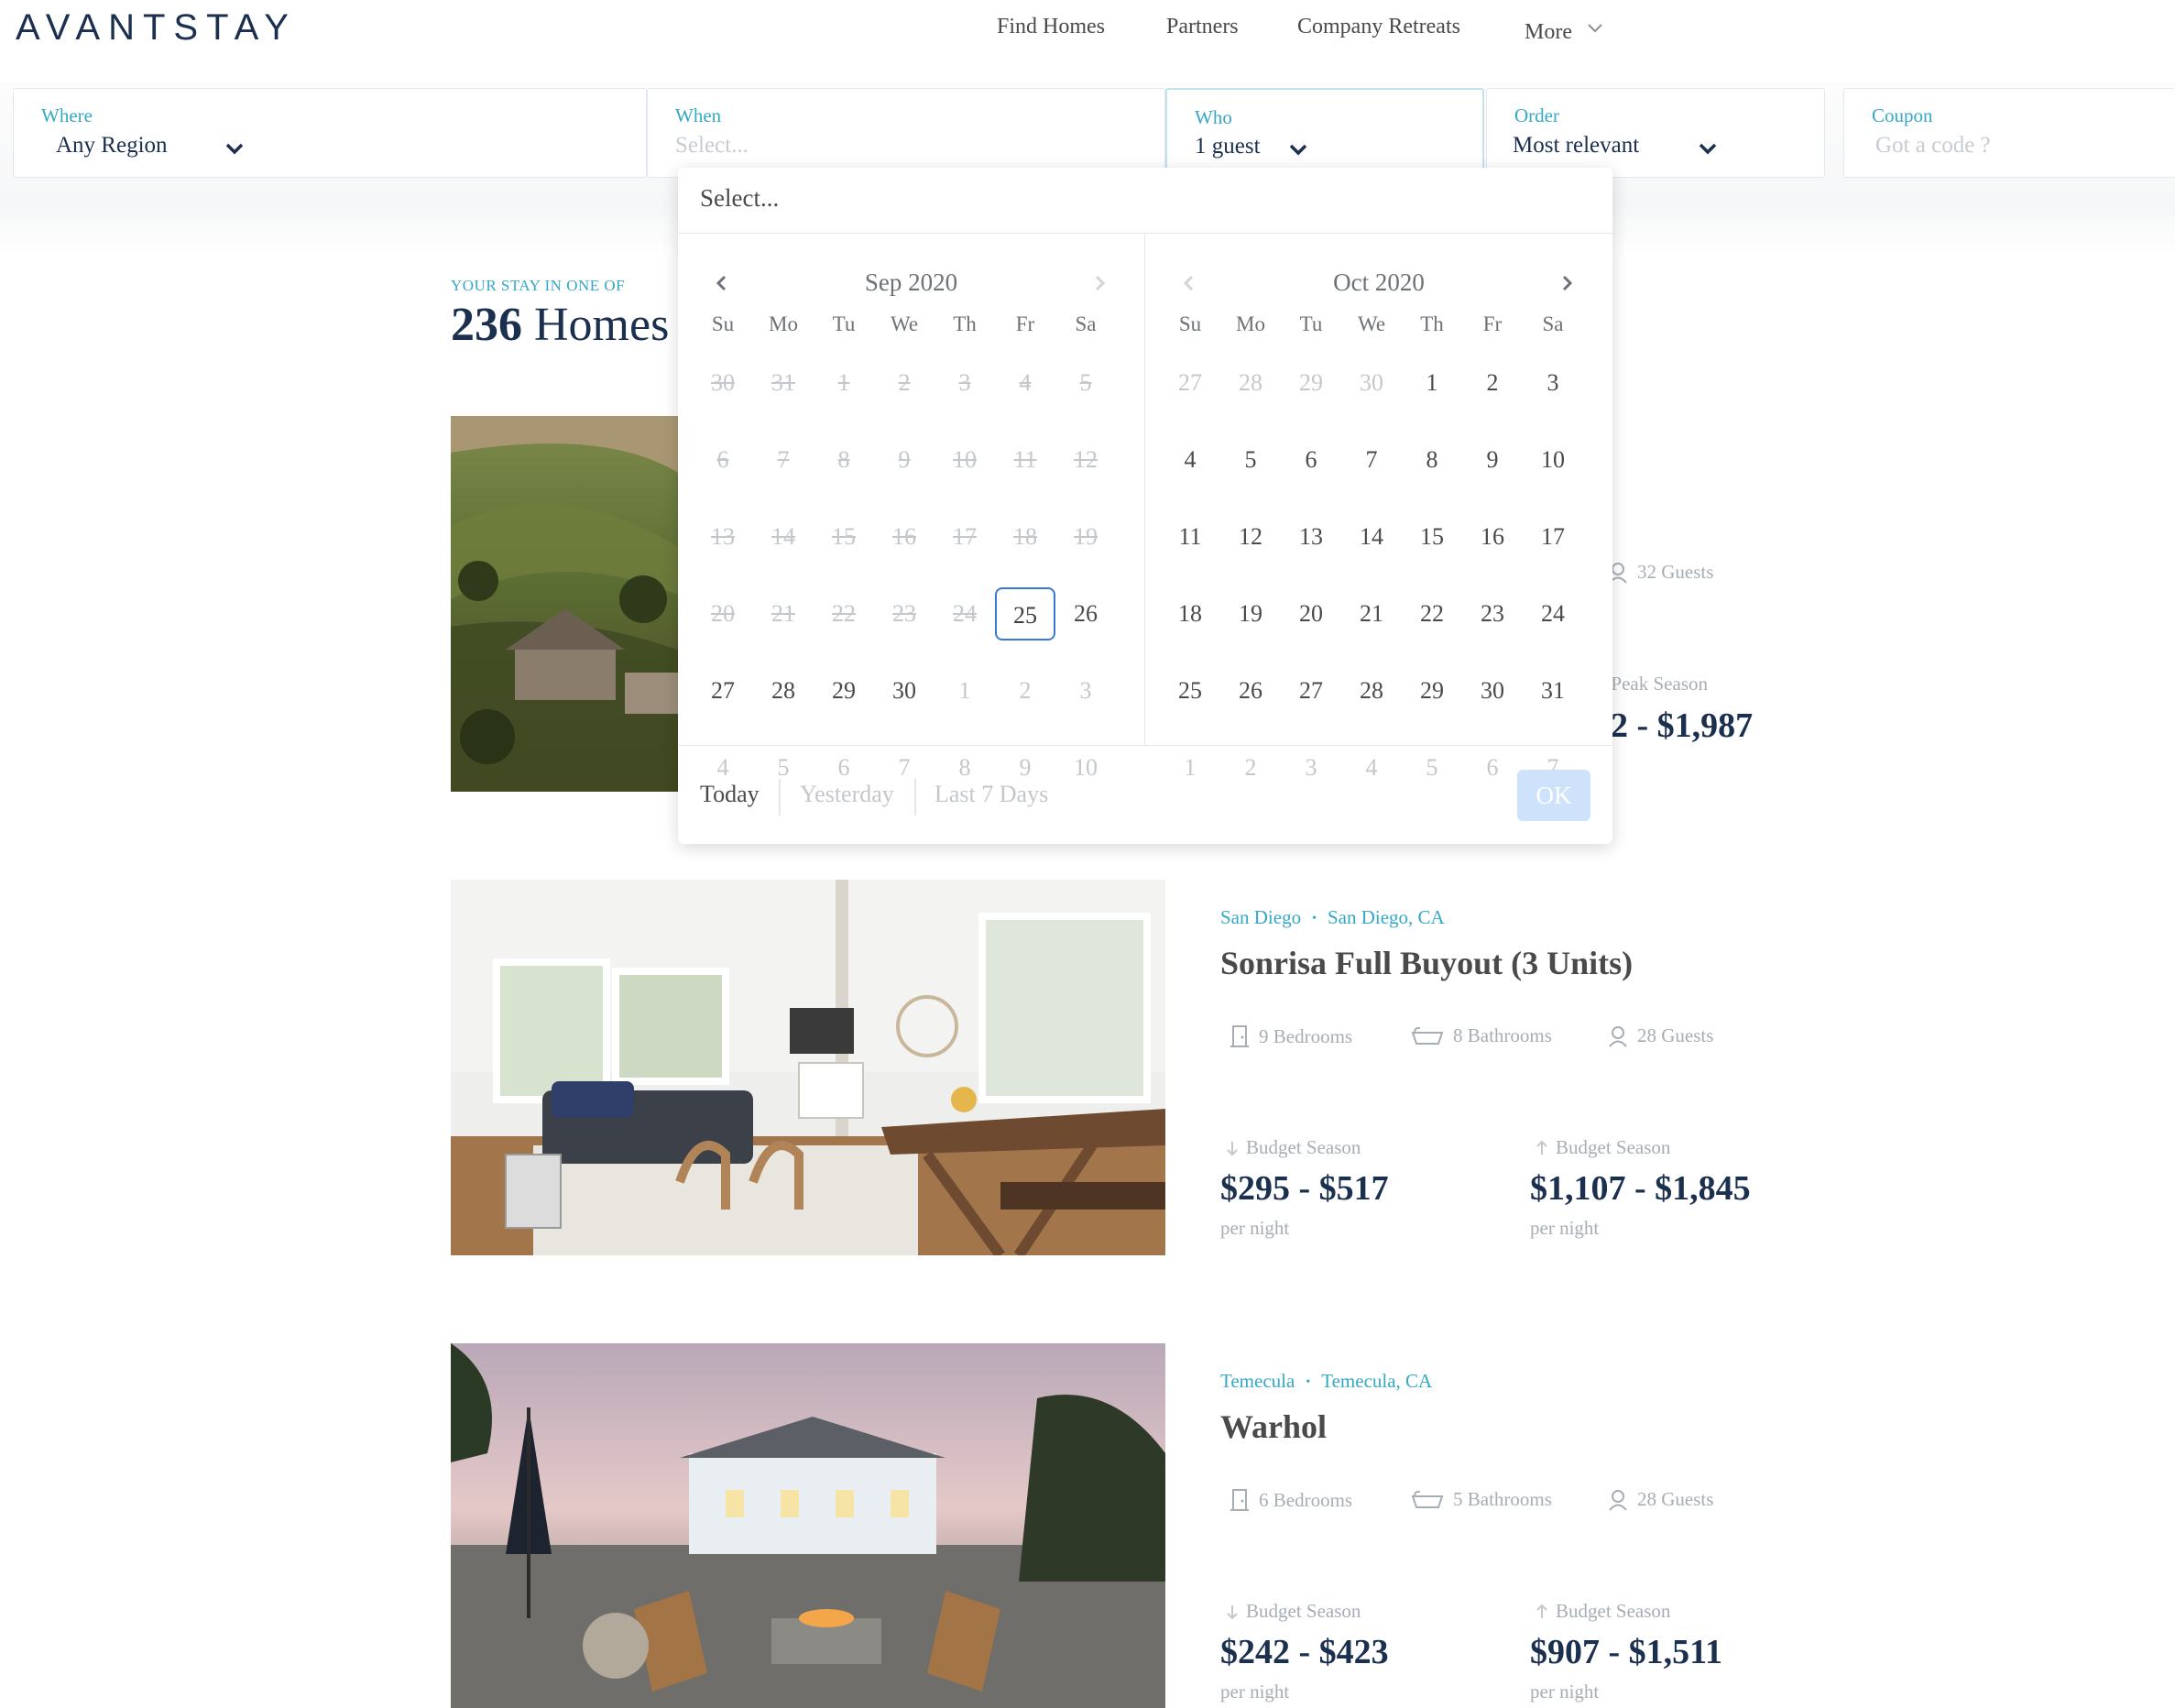 This screenshot has height=1708, width=2175. I want to click on listing-1-price-high: 2 - $1,987, so click(1682, 725).